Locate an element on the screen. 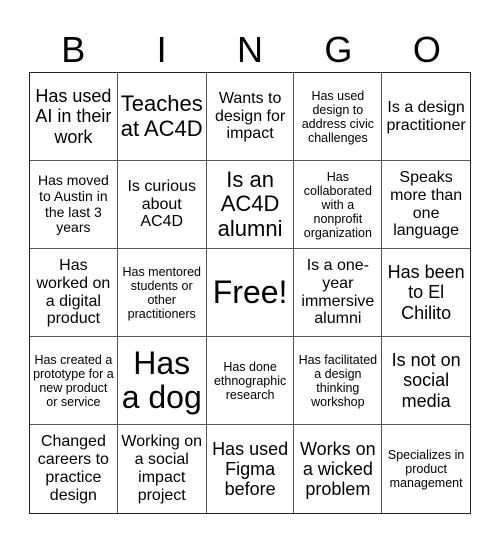 The width and height of the screenshot is (500, 544). bingo-cell: Works on a wicked problem is located at coordinates (338, 469).